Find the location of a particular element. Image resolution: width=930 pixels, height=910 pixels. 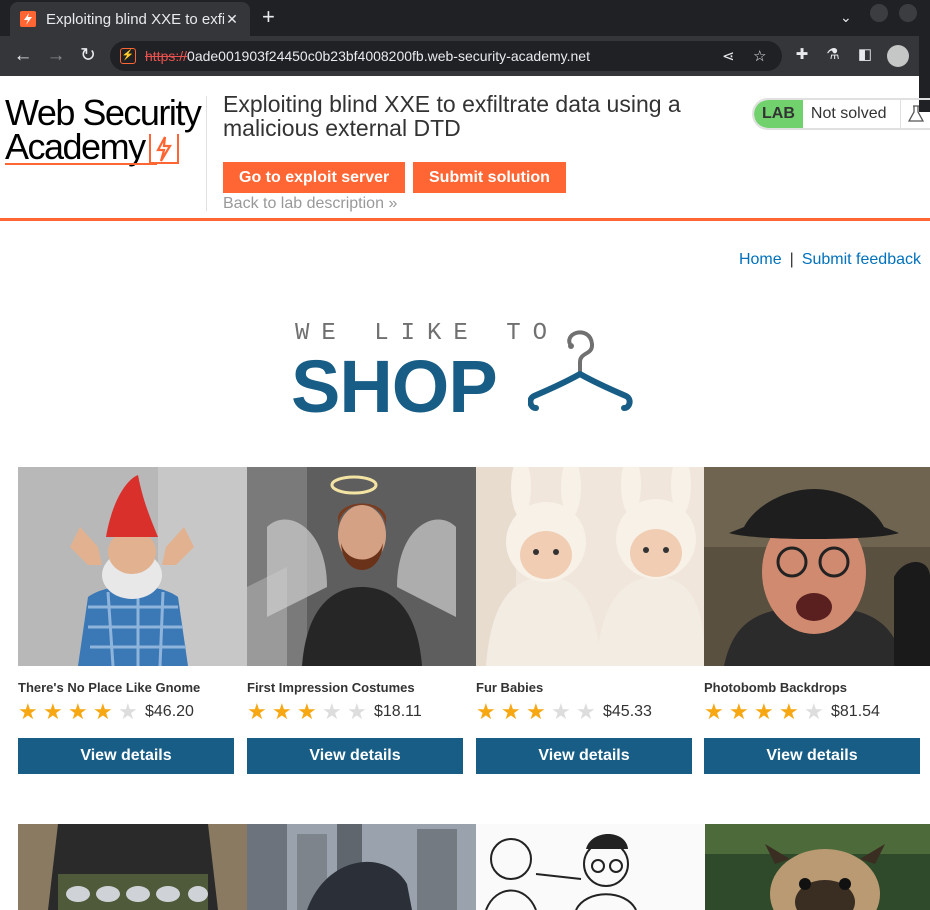

side-panel-icon: ◧ is located at coordinates (865, 55).